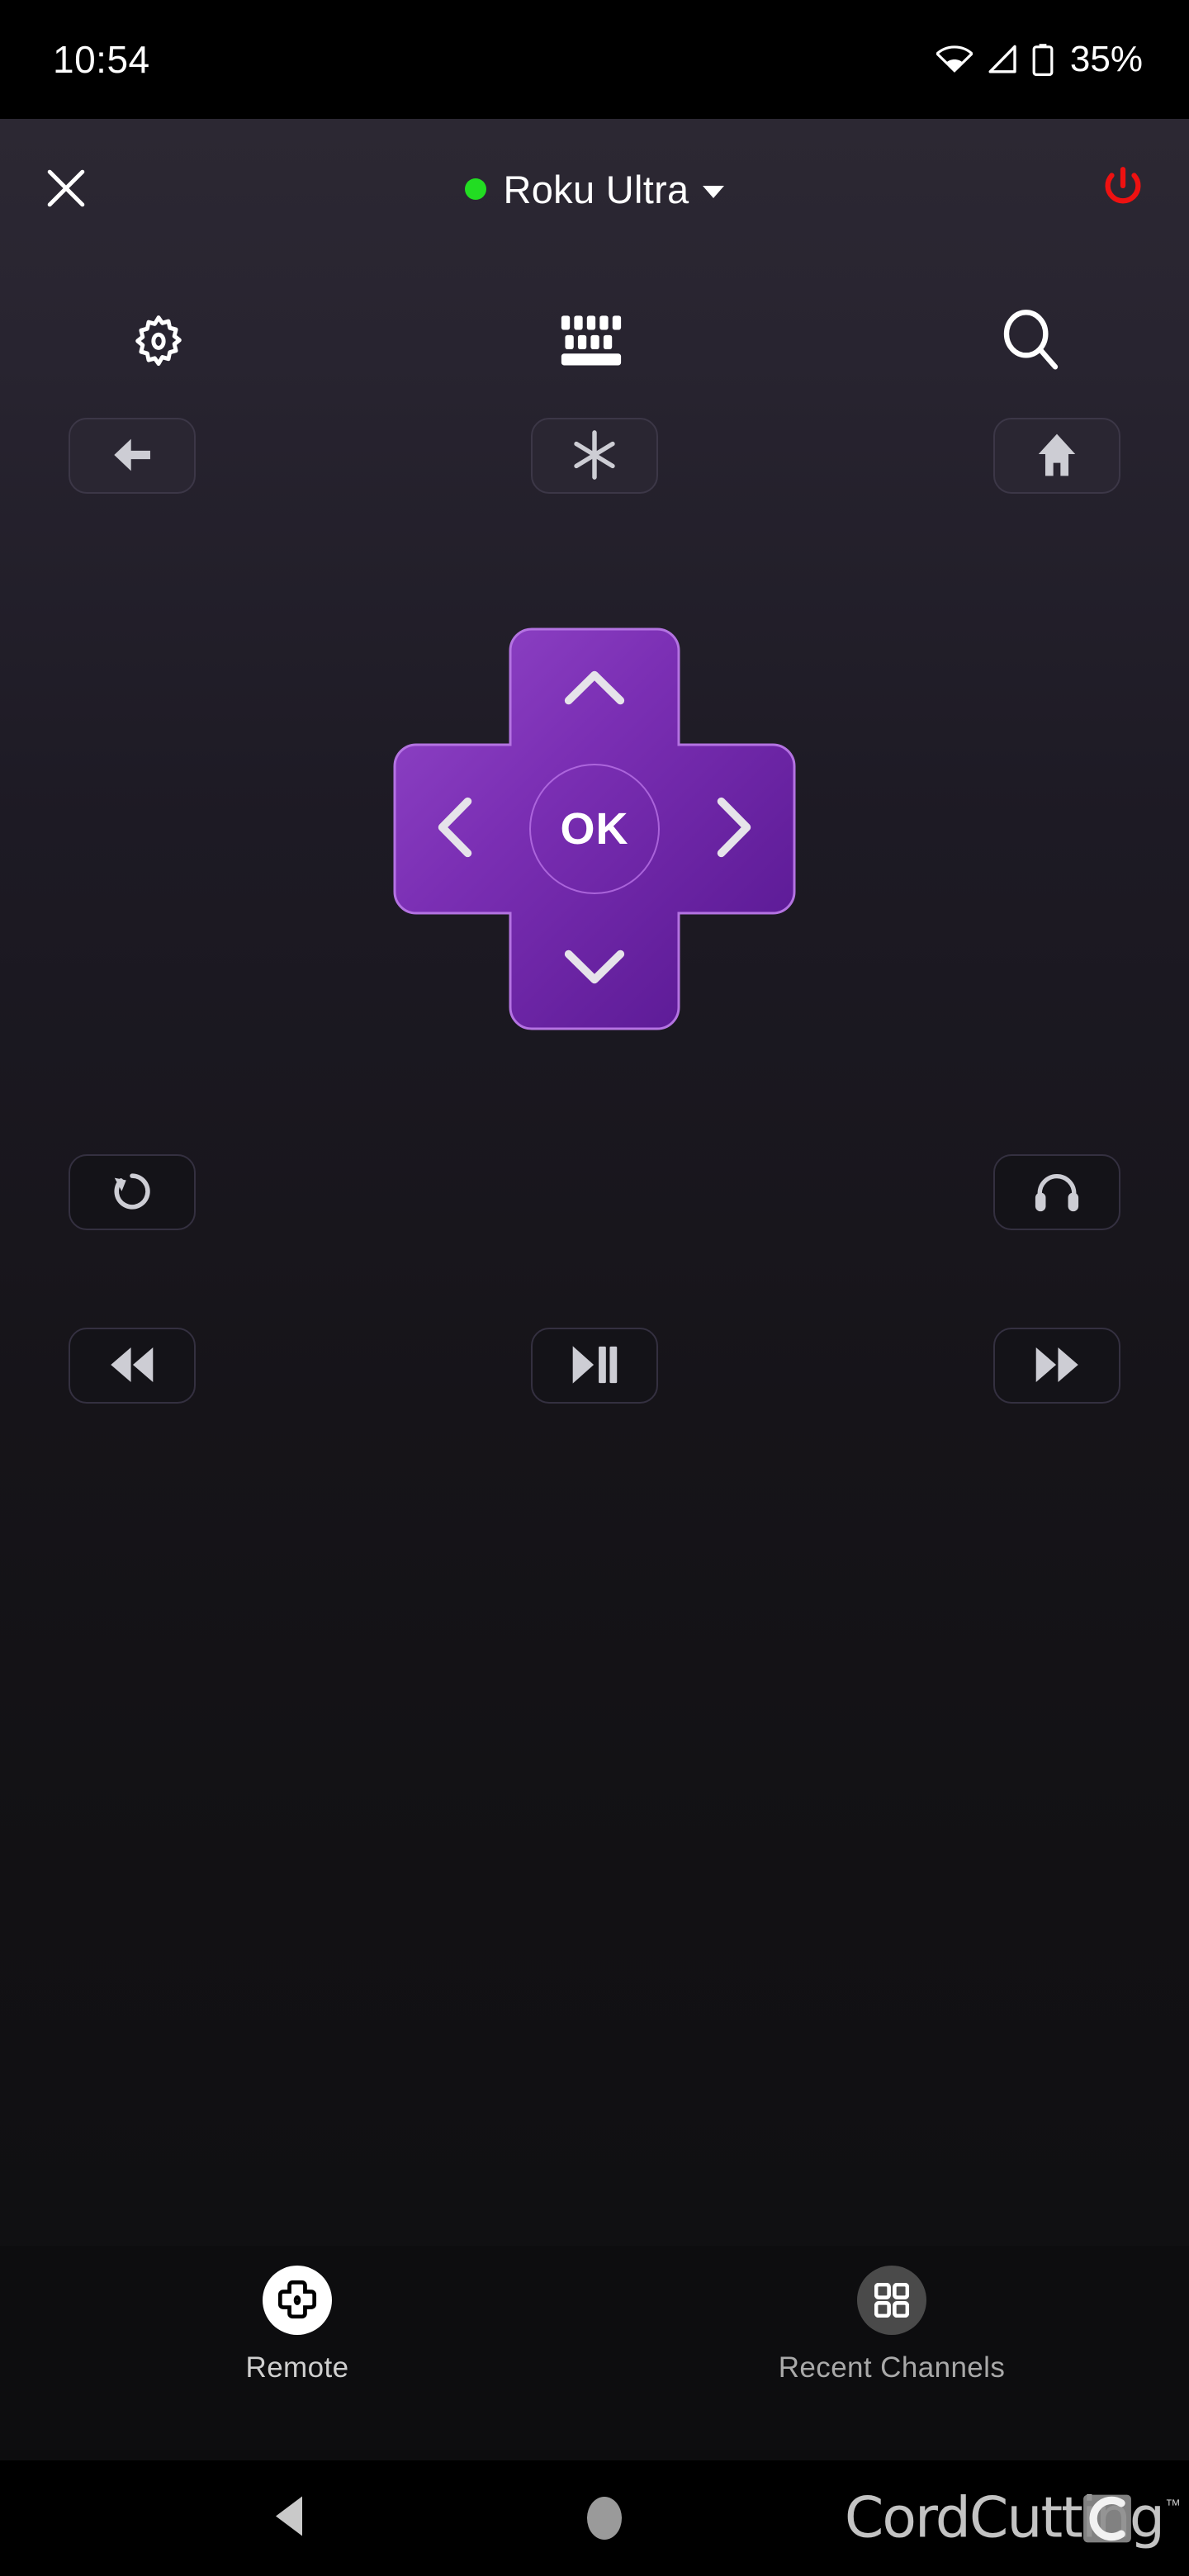  I want to click on quick-icon-row, so click(594, 340).